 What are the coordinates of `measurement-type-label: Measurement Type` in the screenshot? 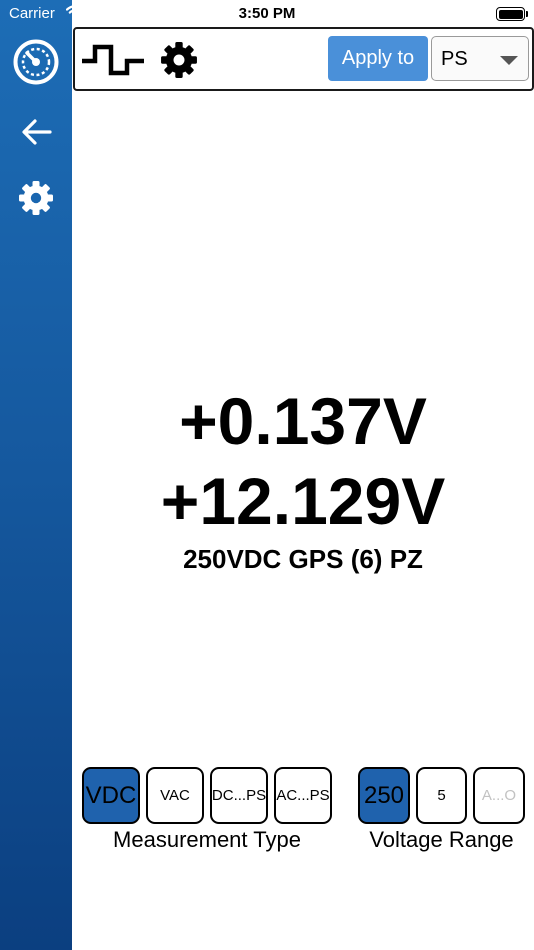 It's located at (207, 839).